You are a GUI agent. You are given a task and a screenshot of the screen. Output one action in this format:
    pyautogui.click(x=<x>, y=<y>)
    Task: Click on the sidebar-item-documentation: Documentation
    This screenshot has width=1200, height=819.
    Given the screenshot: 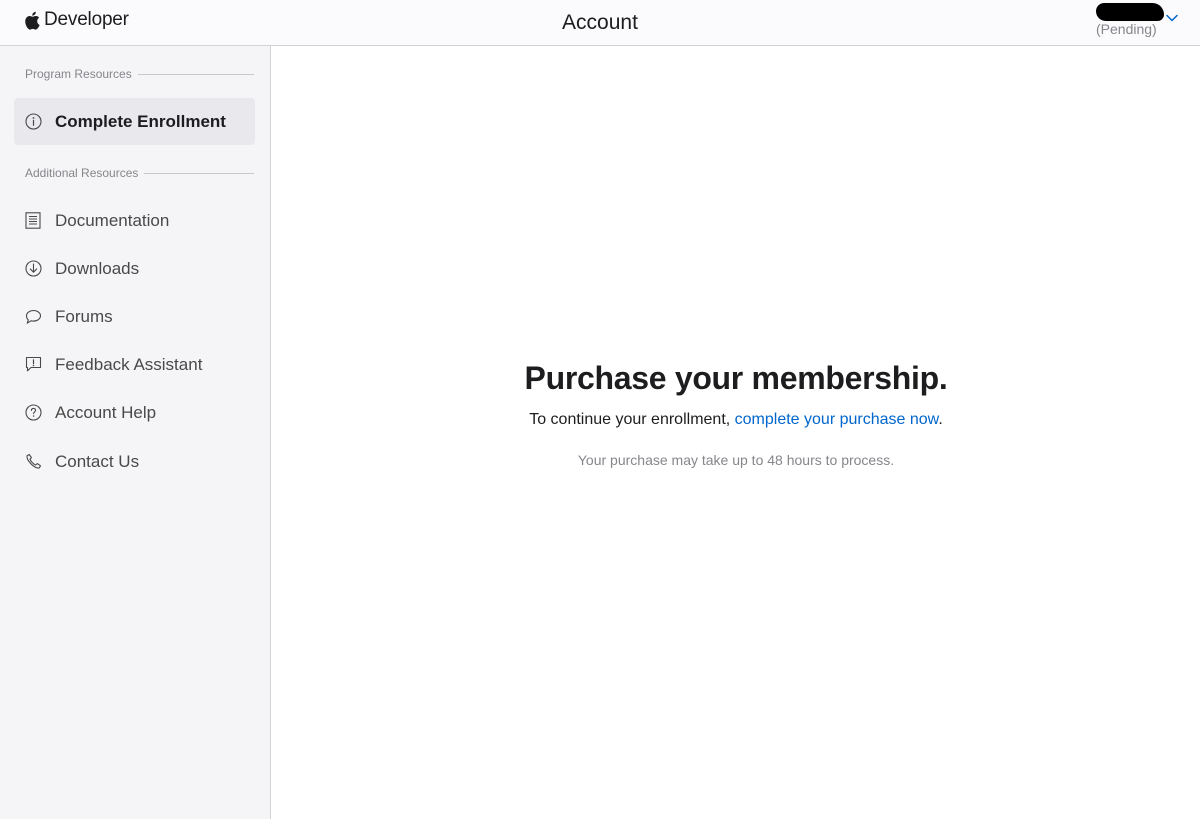 What is the action you would take?
    pyautogui.click(x=134, y=220)
    